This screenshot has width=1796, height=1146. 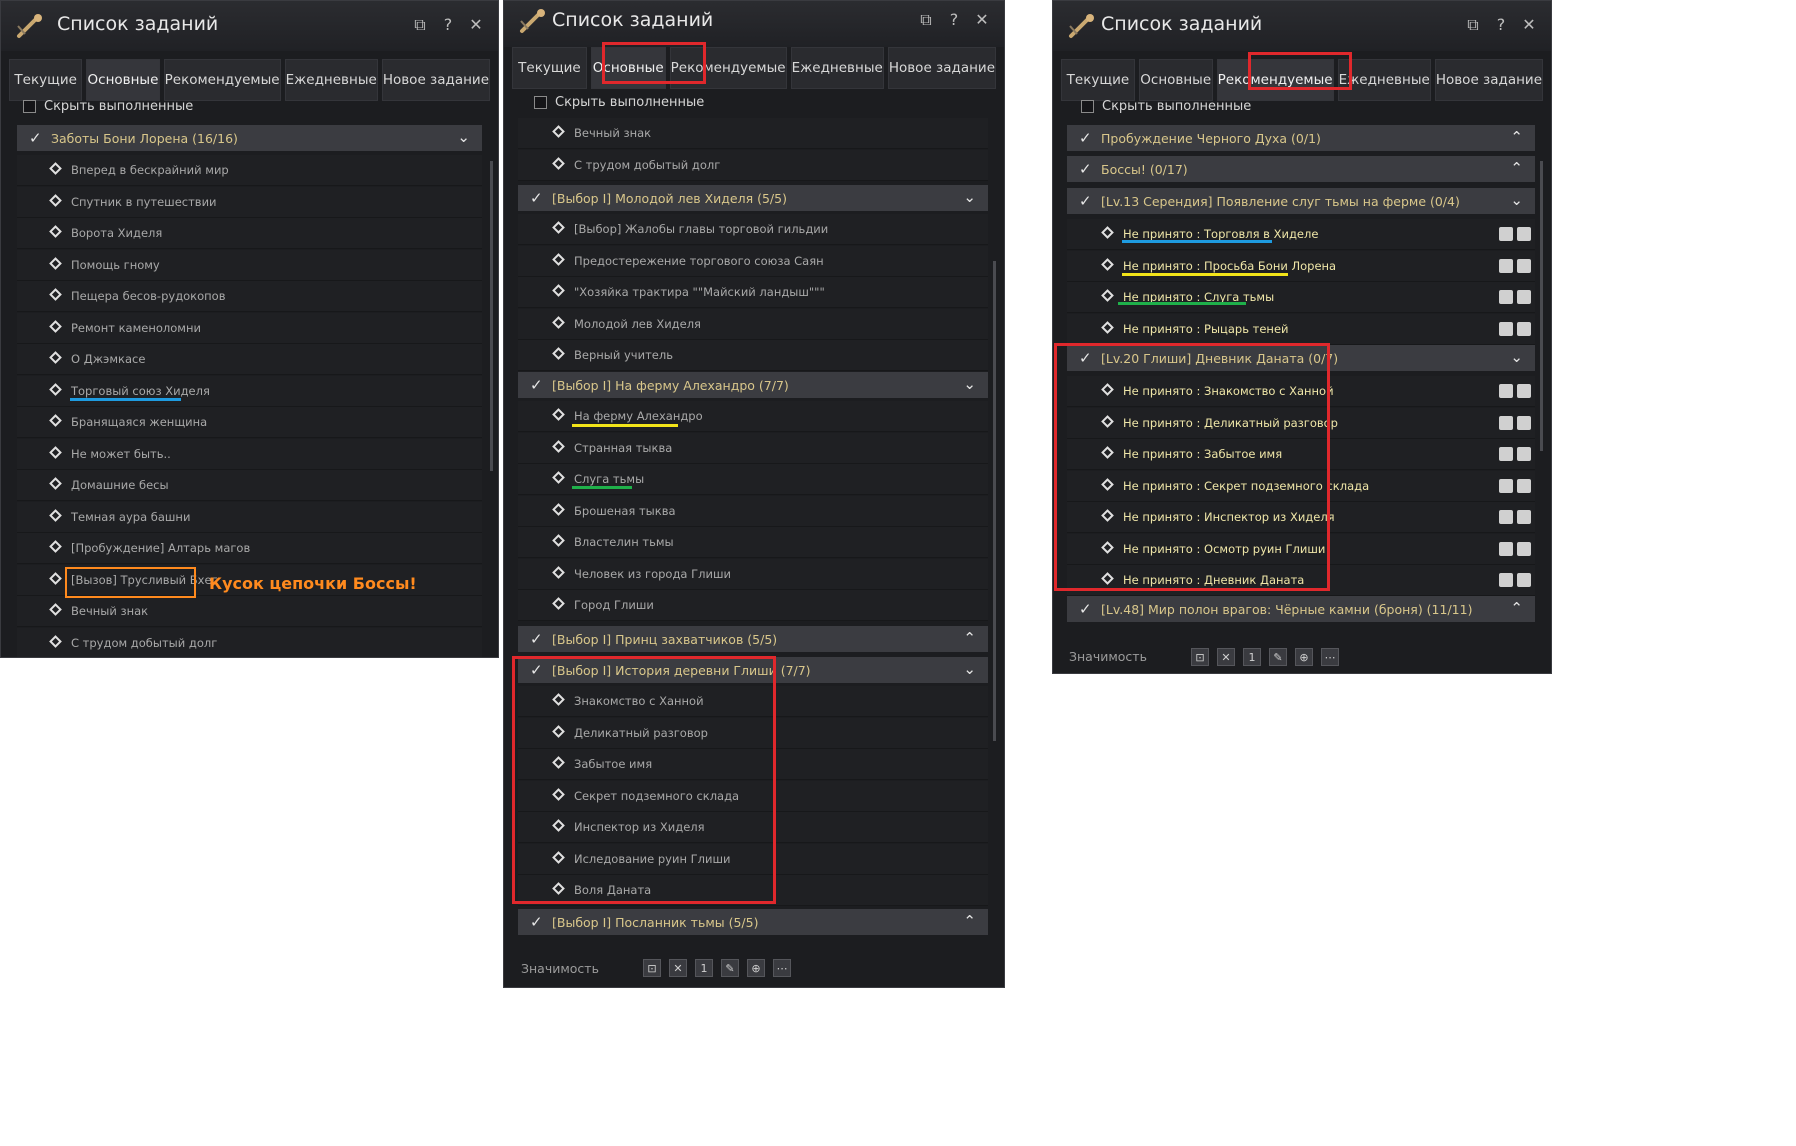 What do you see at coordinates (753, 479) in the screenshot?
I see `quest-item: Слуга тьмы` at bounding box center [753, 479].